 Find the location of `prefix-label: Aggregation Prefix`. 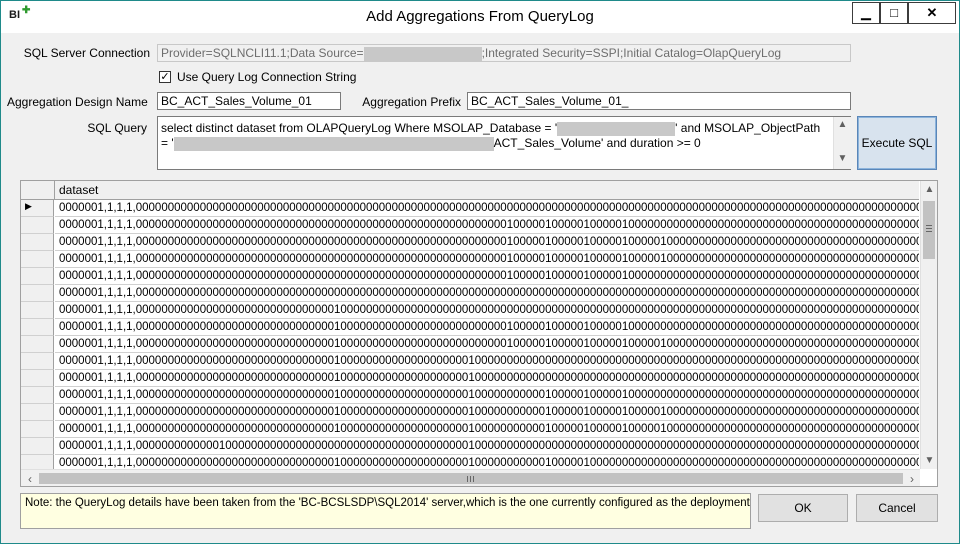

prefix-label: Aggregation Prefix is located at coordinates (411, 102).